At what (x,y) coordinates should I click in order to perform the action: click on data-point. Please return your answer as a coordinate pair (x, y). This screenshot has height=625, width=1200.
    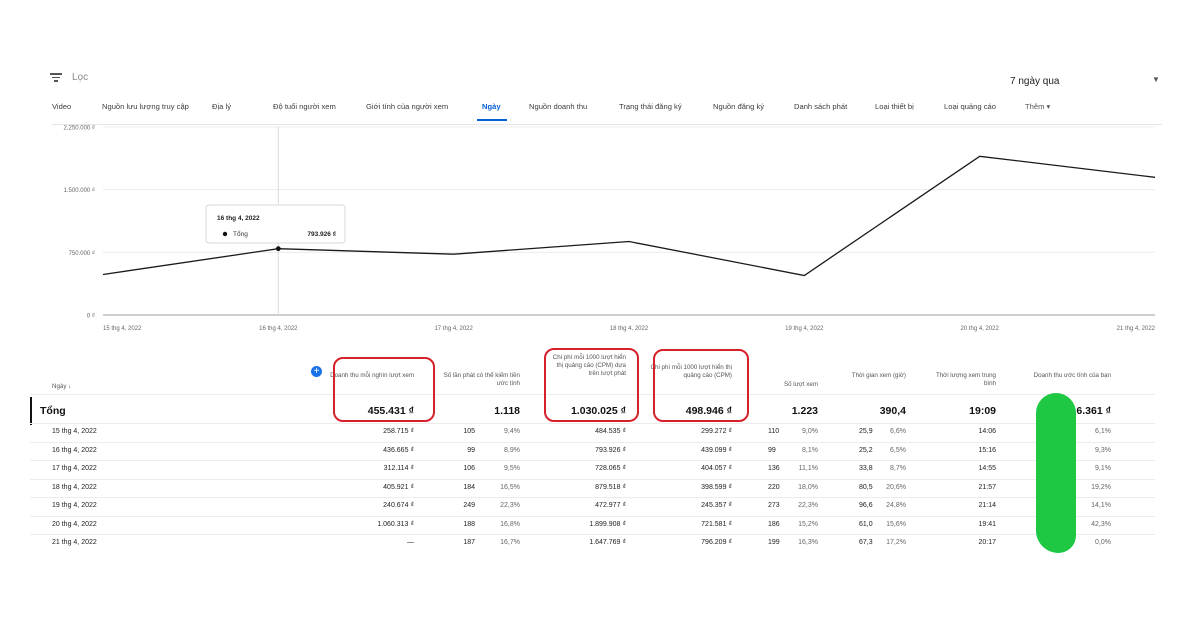
    Looking at the image, I should click on (278, 249).